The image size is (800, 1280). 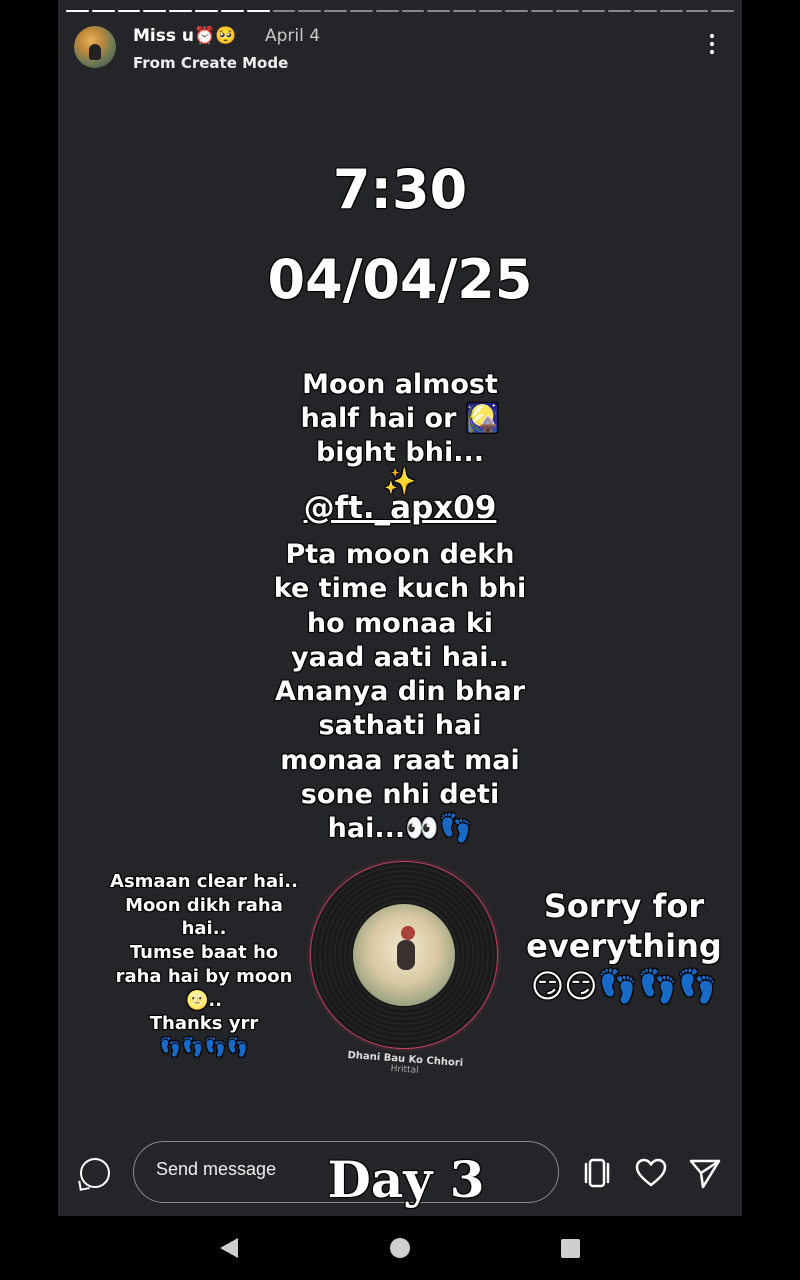 I want to click on right-line: Sorry for, so click(x=624, y=906).